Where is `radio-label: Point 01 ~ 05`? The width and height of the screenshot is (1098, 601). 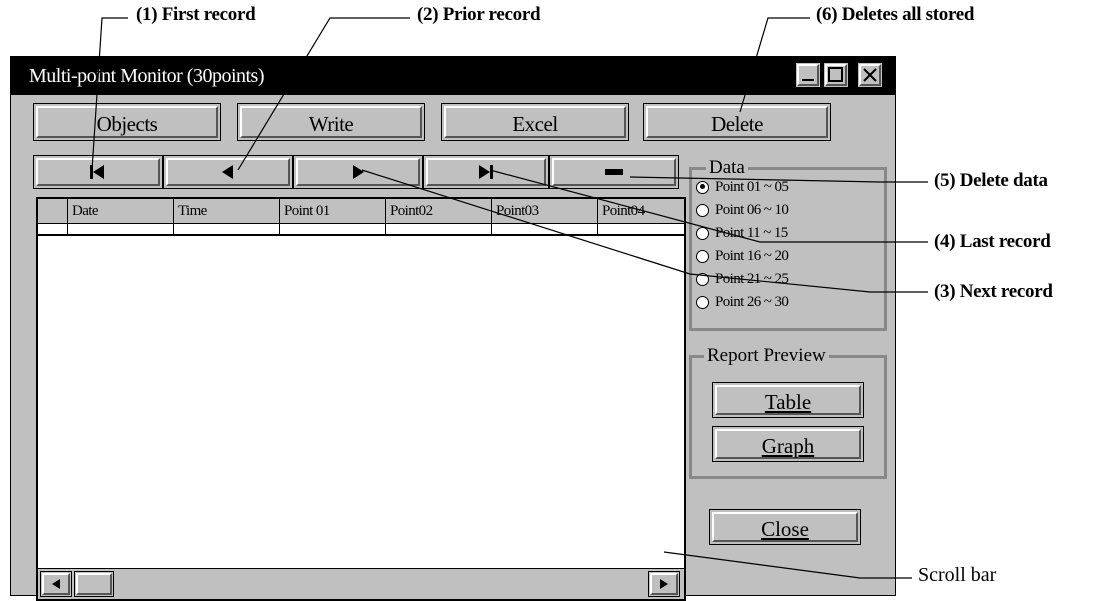
radio-label: Point 01 ~ 05 is located at coordinates (752, 186).